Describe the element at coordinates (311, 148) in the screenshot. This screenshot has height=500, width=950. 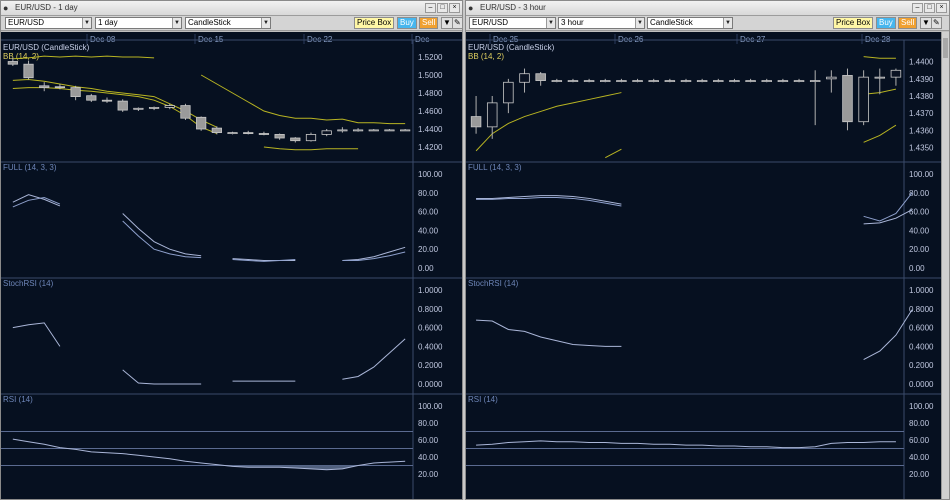
I see `bollinger-lower-band` at that location.